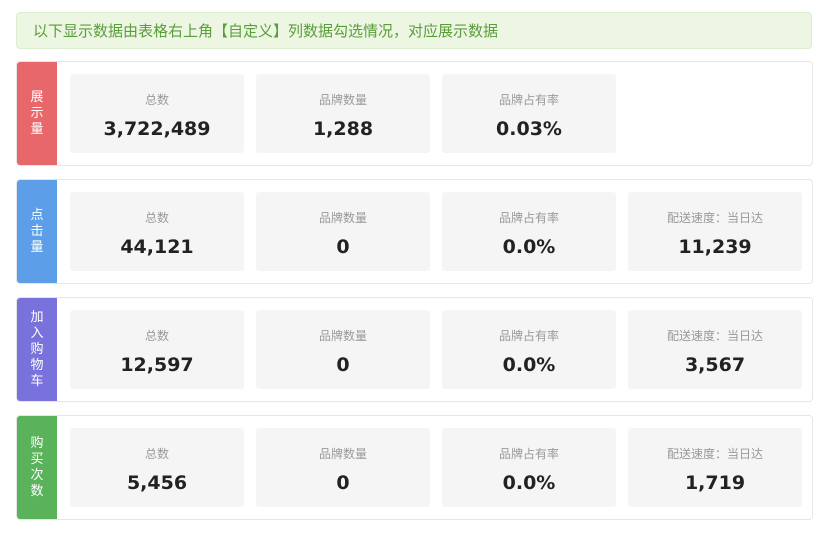 This screenshot has width=830, height=541. I want to click on metric-card: 总数 3,722,489, so click(157, 113).